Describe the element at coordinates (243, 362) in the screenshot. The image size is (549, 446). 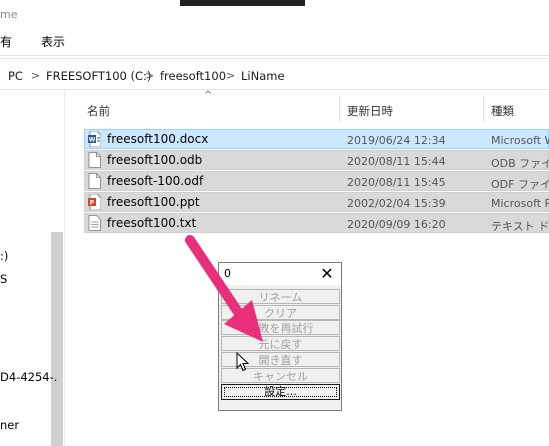
I see `mouse-cursor-icon` at that location.